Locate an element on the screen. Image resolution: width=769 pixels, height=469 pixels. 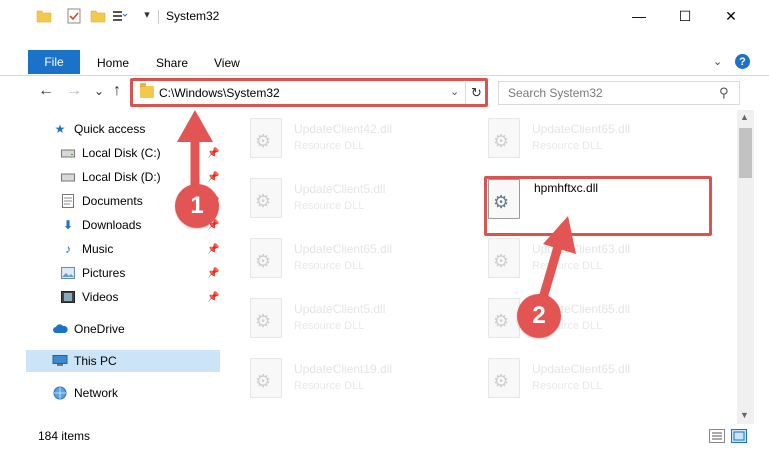
step-badge-1: 1 is located at coordinates (197, 206).